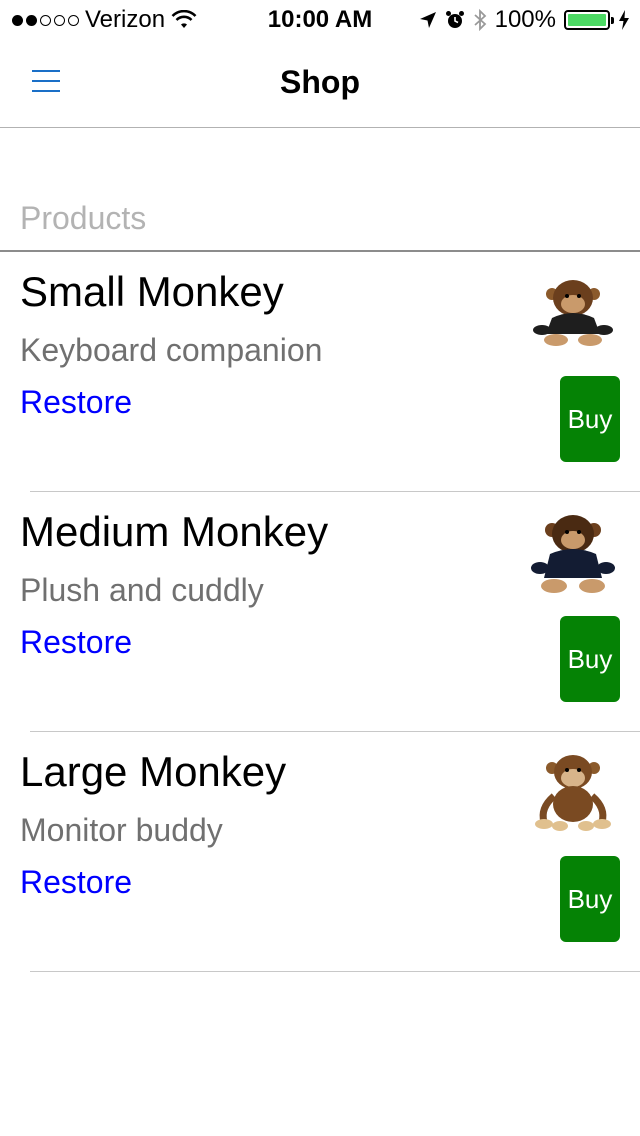  I want to click on battery-percent: 100%, so click(525, 19).